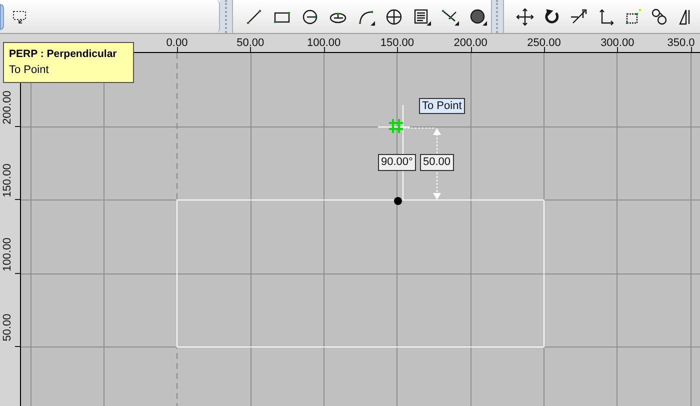 The image size is (700, 406). I want to click on distance-label: 50.00, so click(437, 162).